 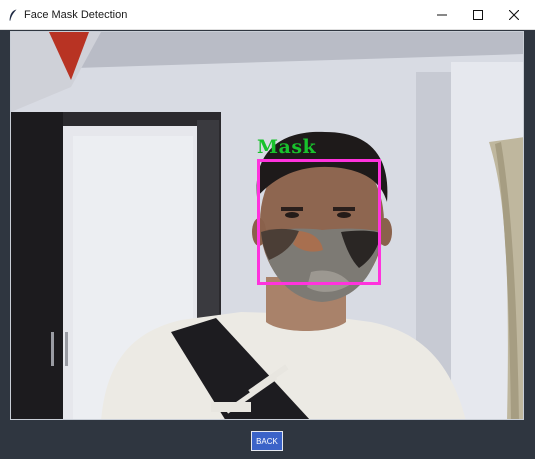 What do you see at coordinates (76, 15) in the screenshot?
I see `window-title: Face Mask Detection` at bounding box center [76, 15].